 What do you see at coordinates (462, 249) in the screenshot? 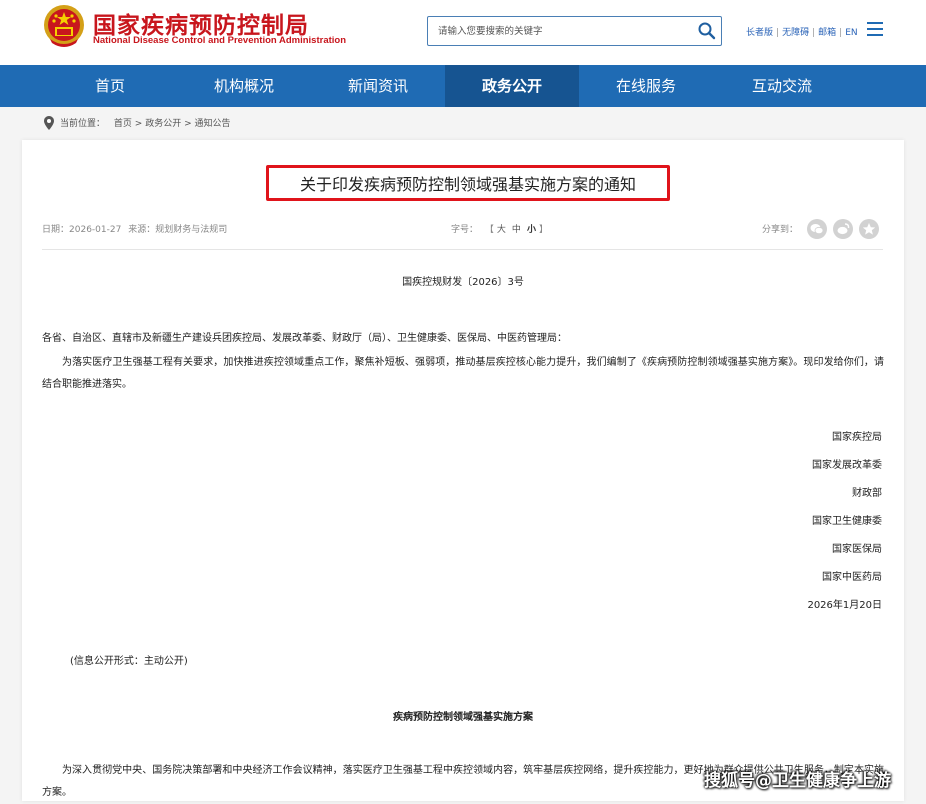
I see `meta-divider` at bounding box center [462, 249].